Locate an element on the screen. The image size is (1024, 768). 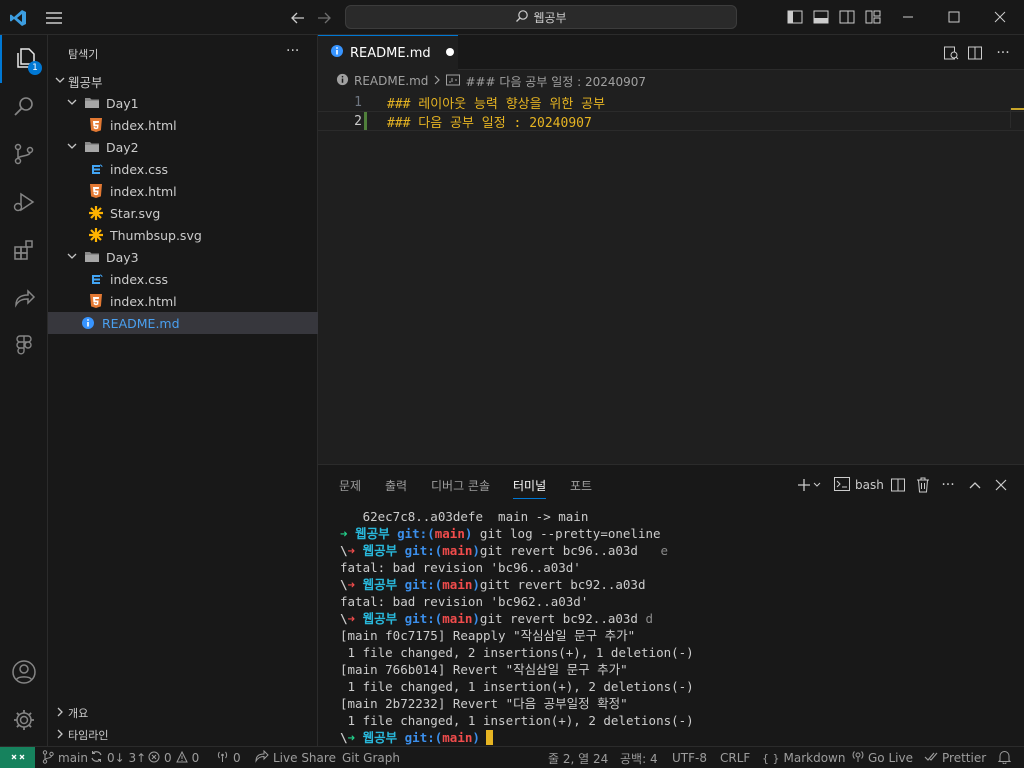
minimize-icon is located at coordinates (908, 17).